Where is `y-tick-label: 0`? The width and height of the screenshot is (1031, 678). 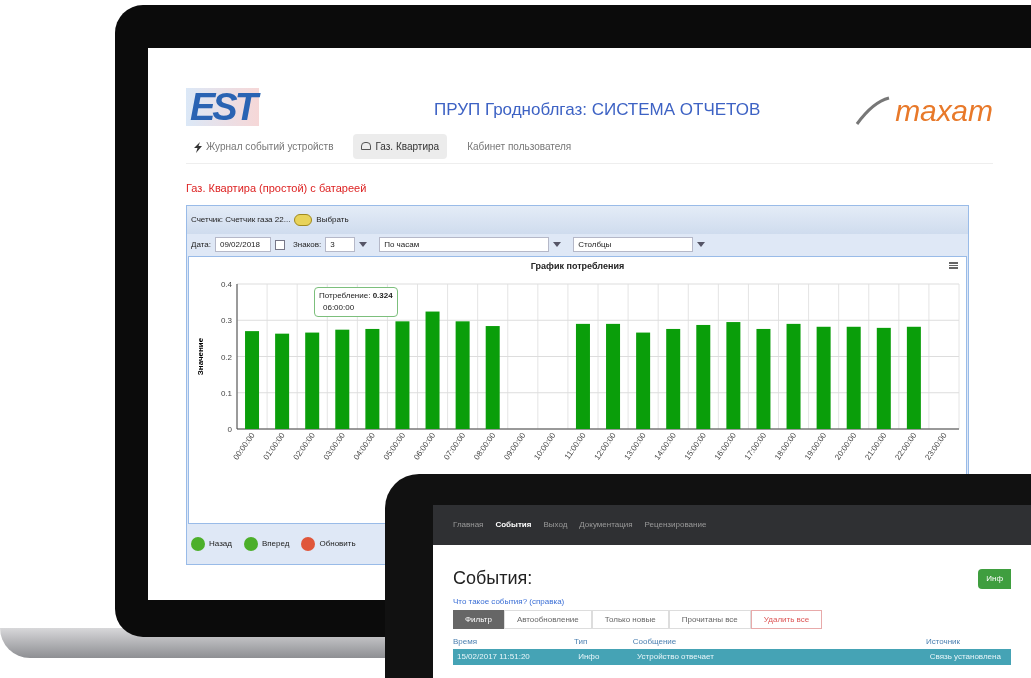 y-tick-label: 0 is located at coordinates (229, 429).